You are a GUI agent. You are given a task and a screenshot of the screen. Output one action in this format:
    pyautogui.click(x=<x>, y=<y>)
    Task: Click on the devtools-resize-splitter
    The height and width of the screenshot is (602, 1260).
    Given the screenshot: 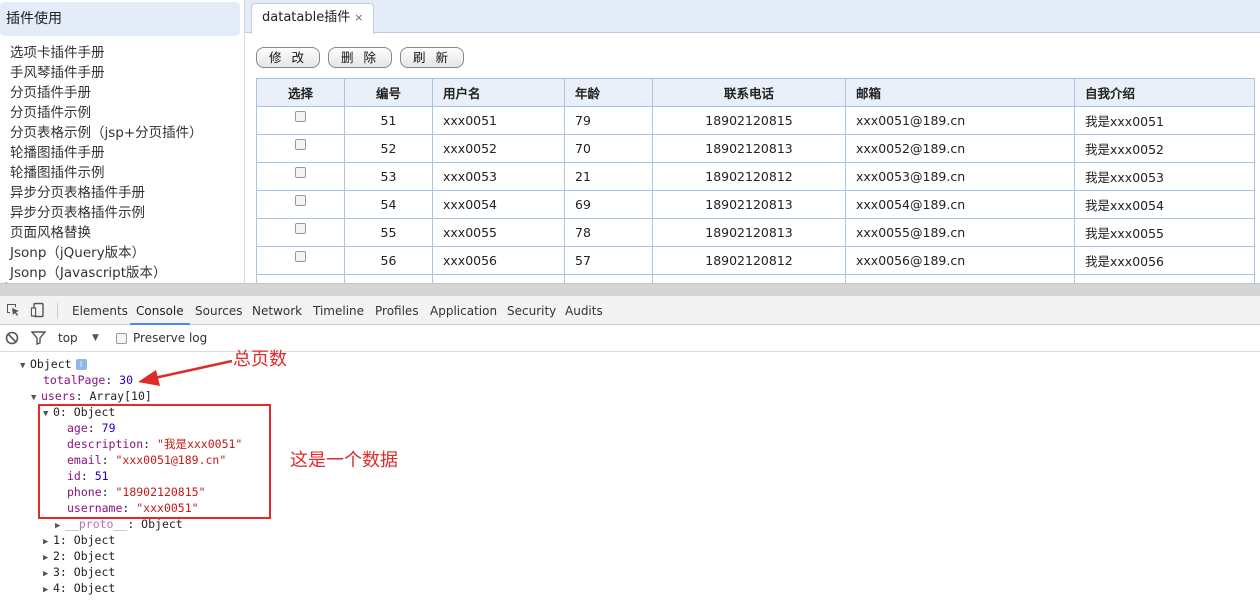 What is the action you would take?
    pyautogui.click(x=630, y=289)
    